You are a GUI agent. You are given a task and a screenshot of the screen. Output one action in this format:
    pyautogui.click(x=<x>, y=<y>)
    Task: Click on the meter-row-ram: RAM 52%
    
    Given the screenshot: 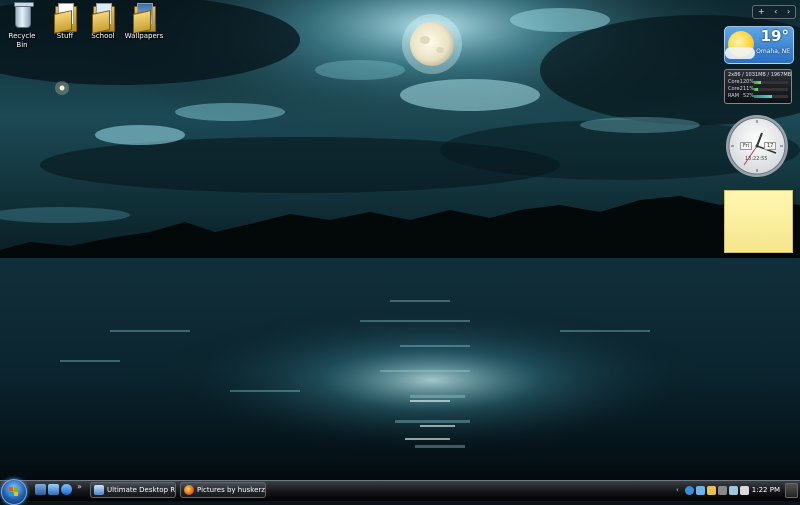 What is the action you would take?
    pyautogui.click(x=758, y=96)
    